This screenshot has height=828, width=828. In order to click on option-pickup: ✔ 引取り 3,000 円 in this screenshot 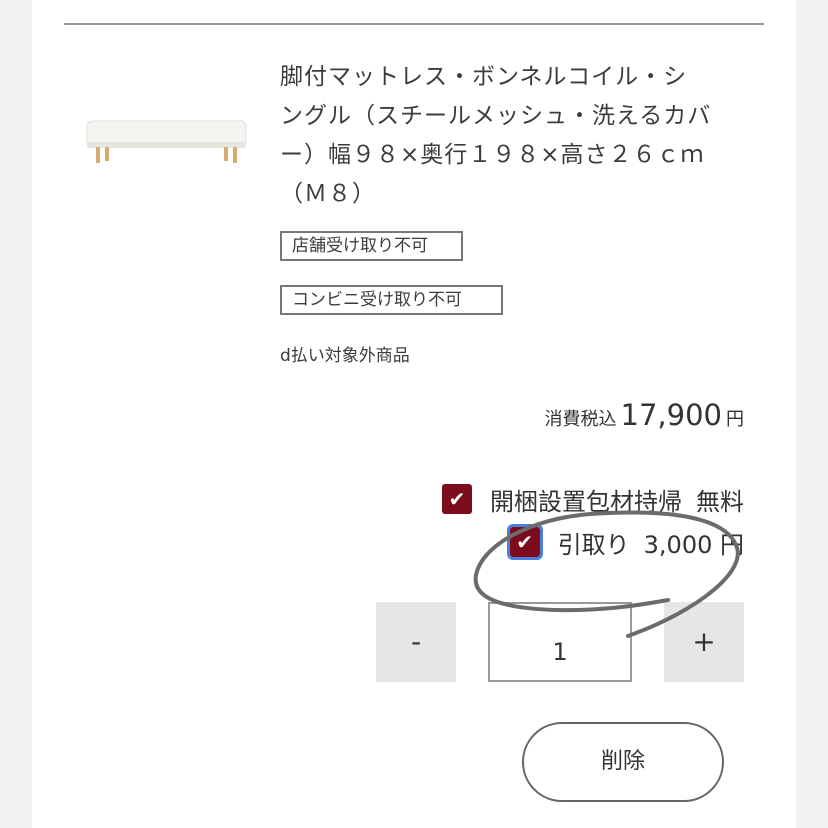, I will do `click(625, 542)`.